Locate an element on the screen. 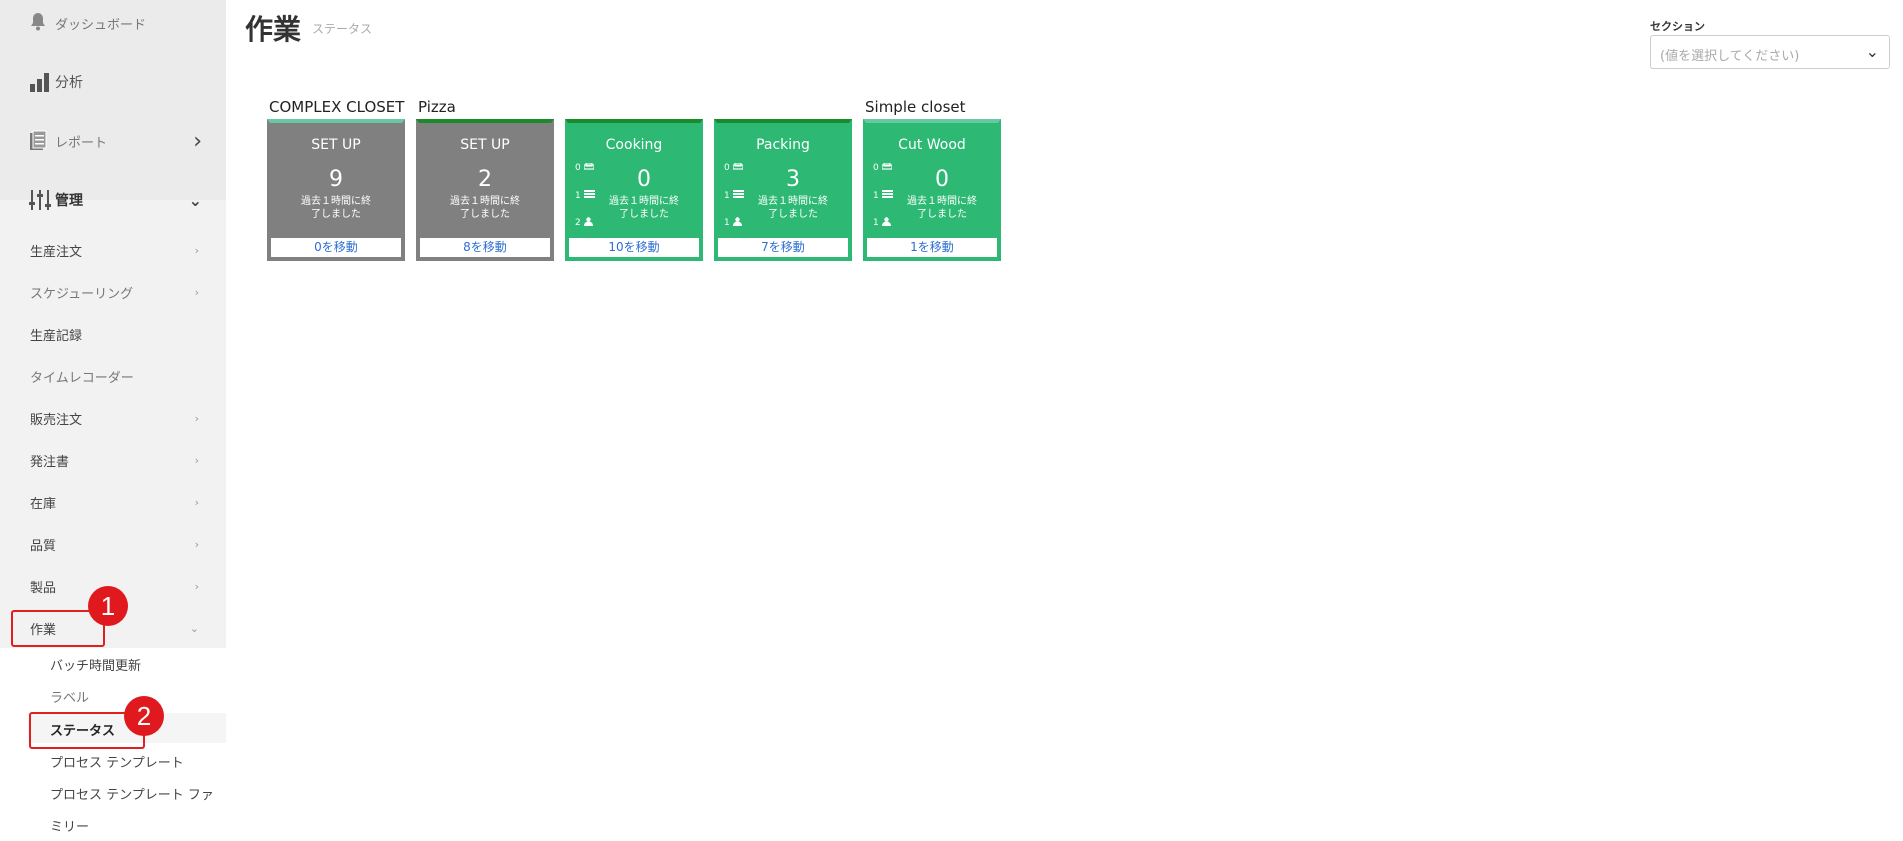 The height and width of the screenshot is (841, 1903). report-icon is located at coordinates (40, 141).